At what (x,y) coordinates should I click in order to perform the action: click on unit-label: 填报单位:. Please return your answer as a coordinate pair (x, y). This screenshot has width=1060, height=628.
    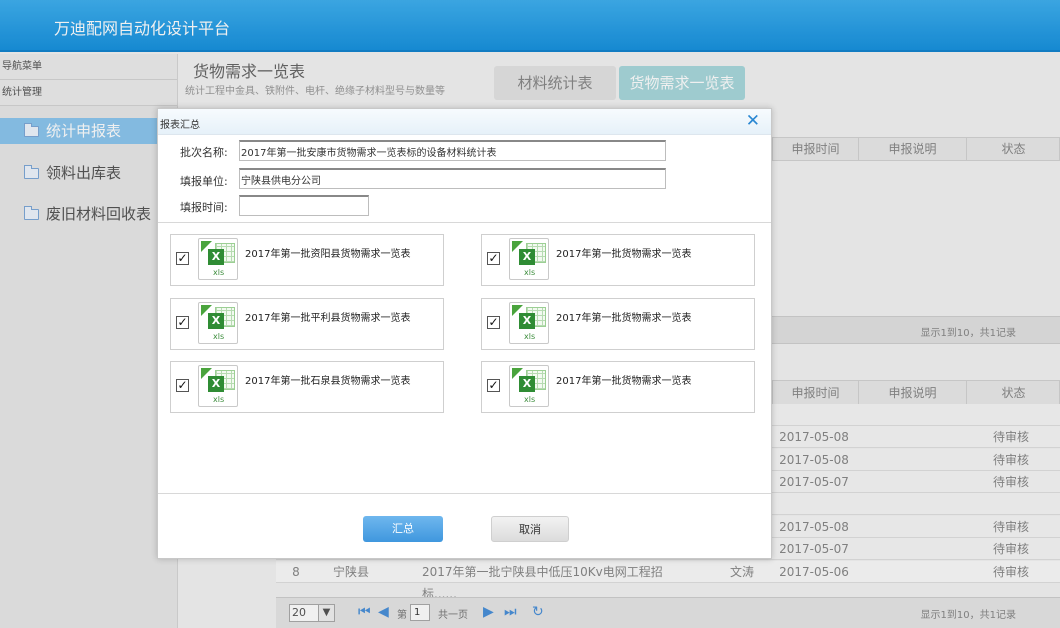
    Looking at the image, I should click on (204, 181).